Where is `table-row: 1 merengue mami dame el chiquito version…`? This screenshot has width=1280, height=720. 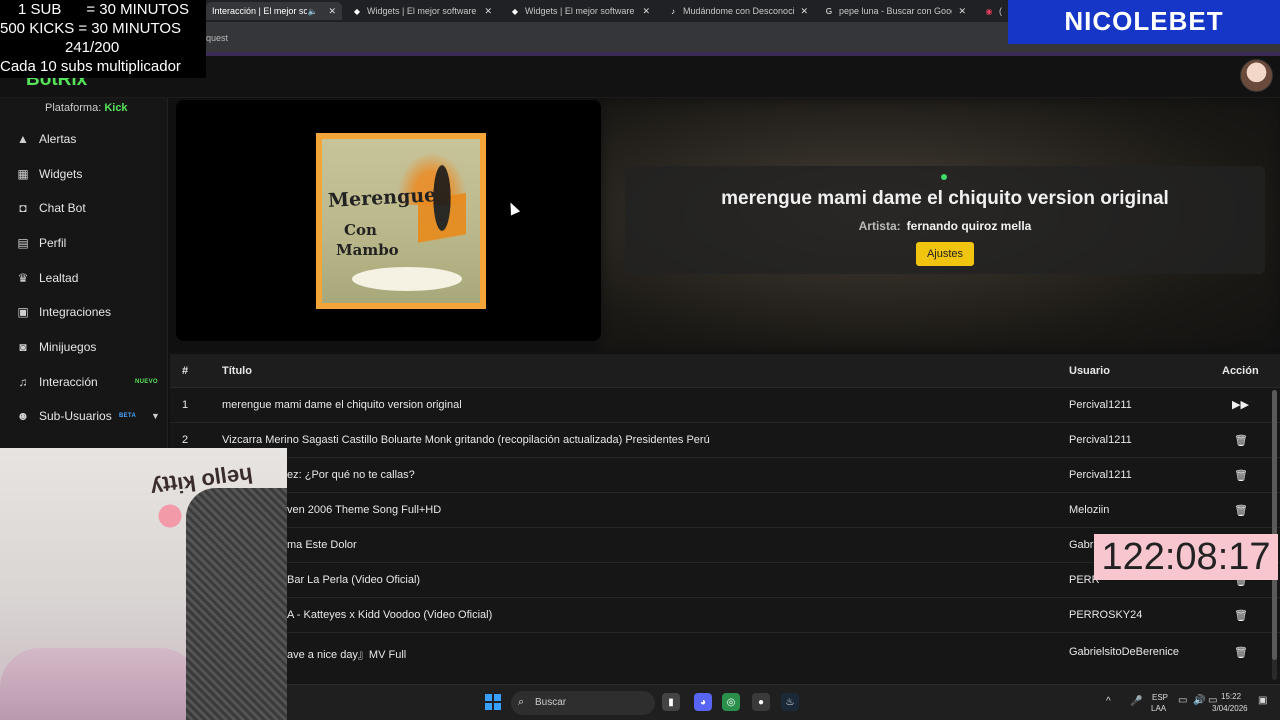 table-row: 1 merengue mami dame el chiquito version… is located at coordinates (725, 405).